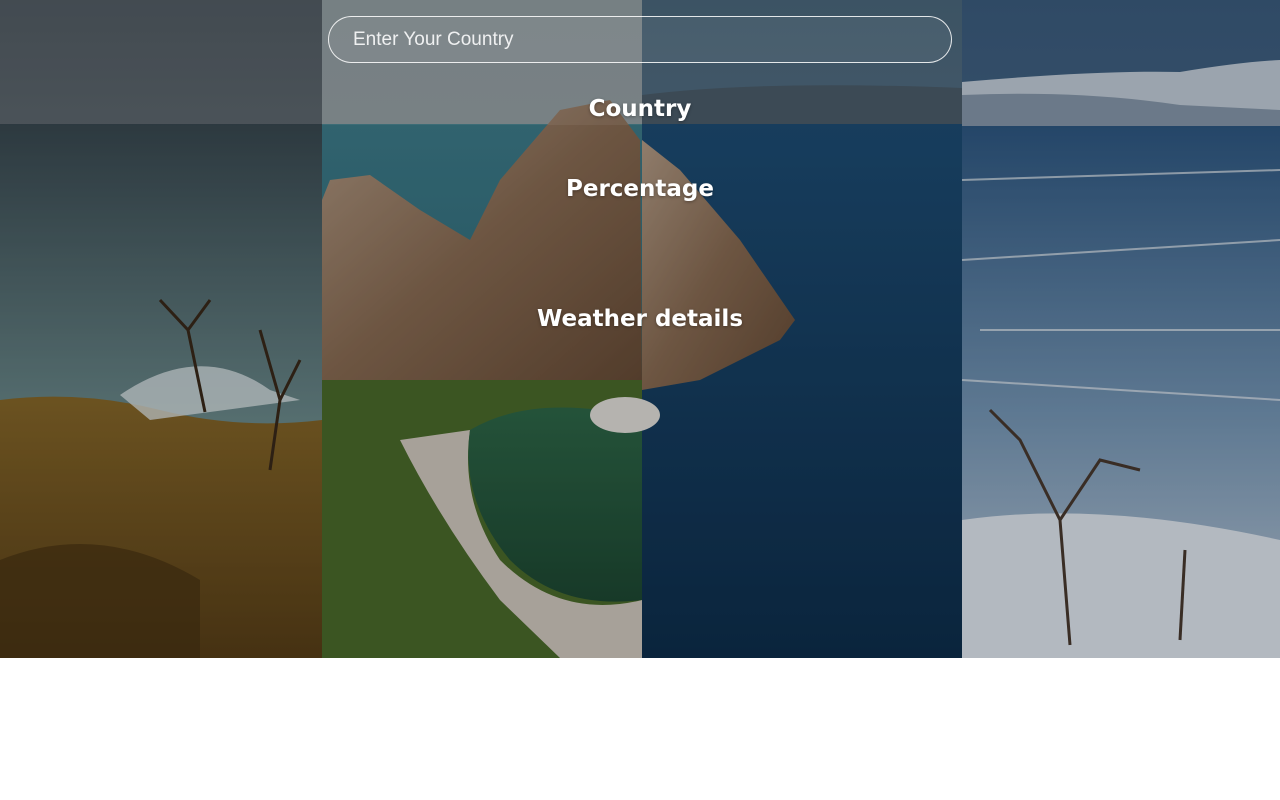 This screenshot has height=800, width=1280. I want to click on percentage-heading: Percentage, so click(640, 189).